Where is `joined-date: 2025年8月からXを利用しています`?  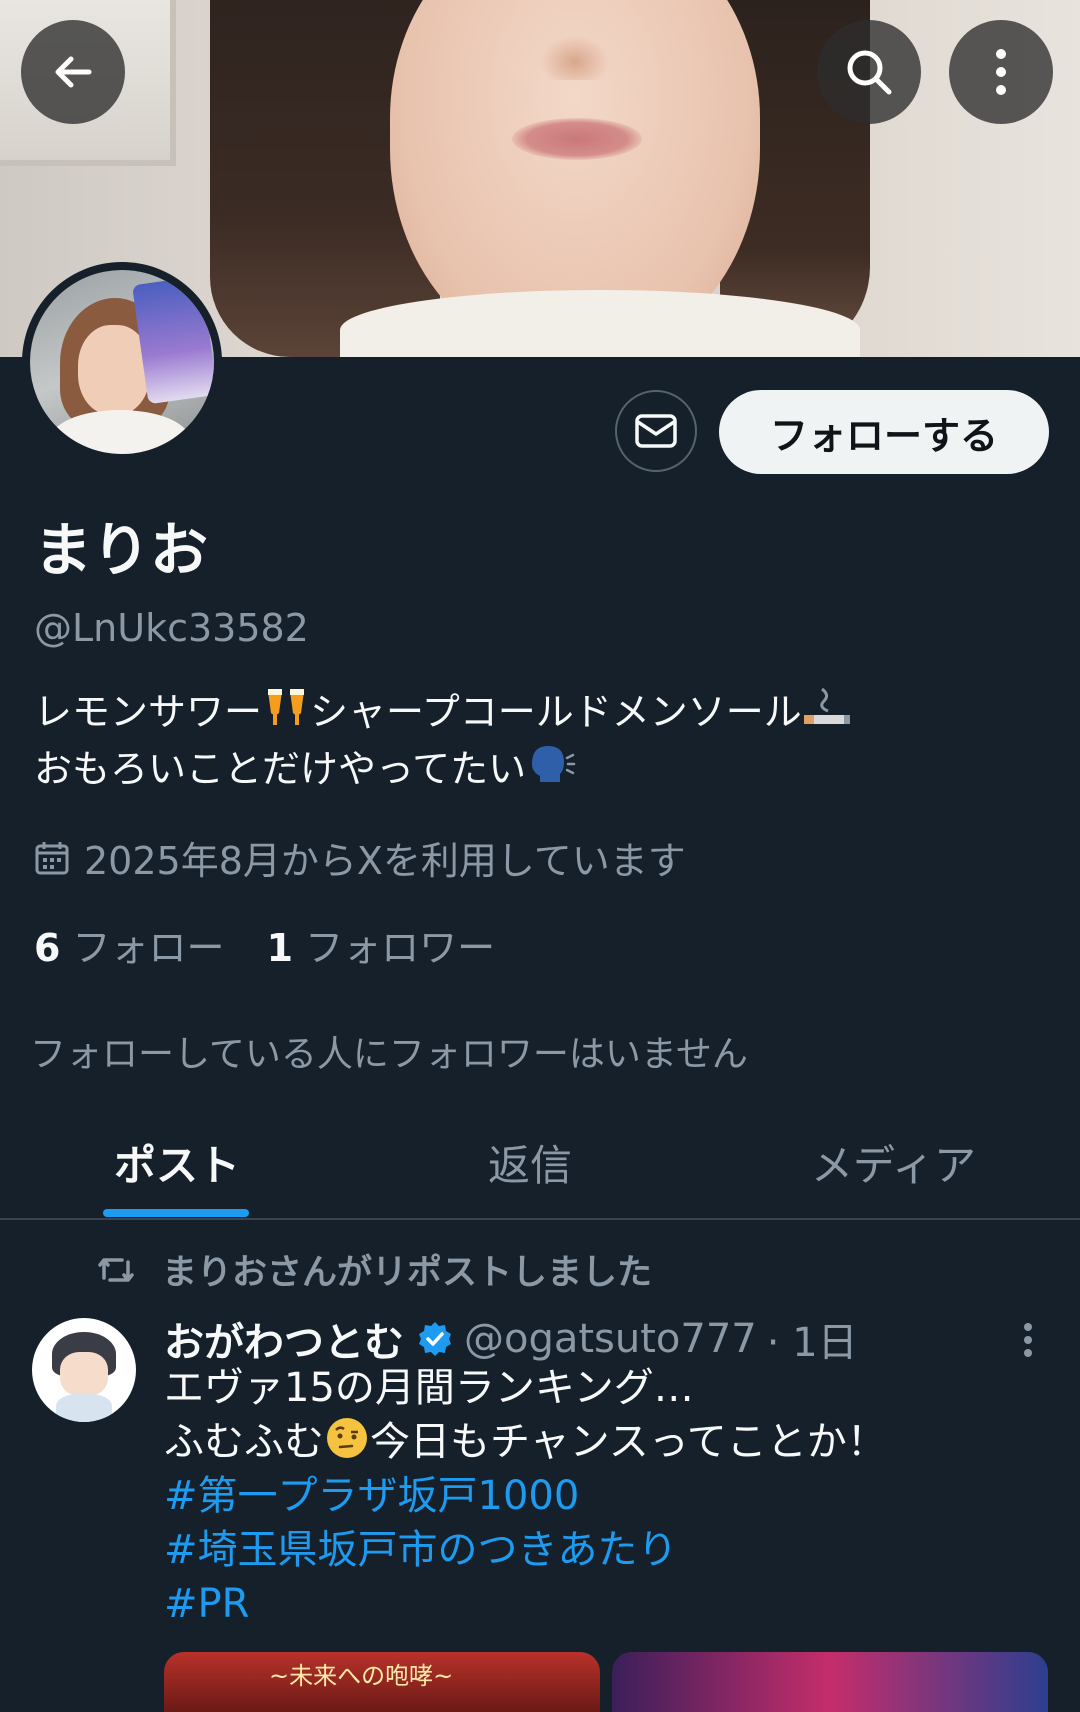
joined-date: 2025年8月からXを利用しています is located at coordinates (360, 857).